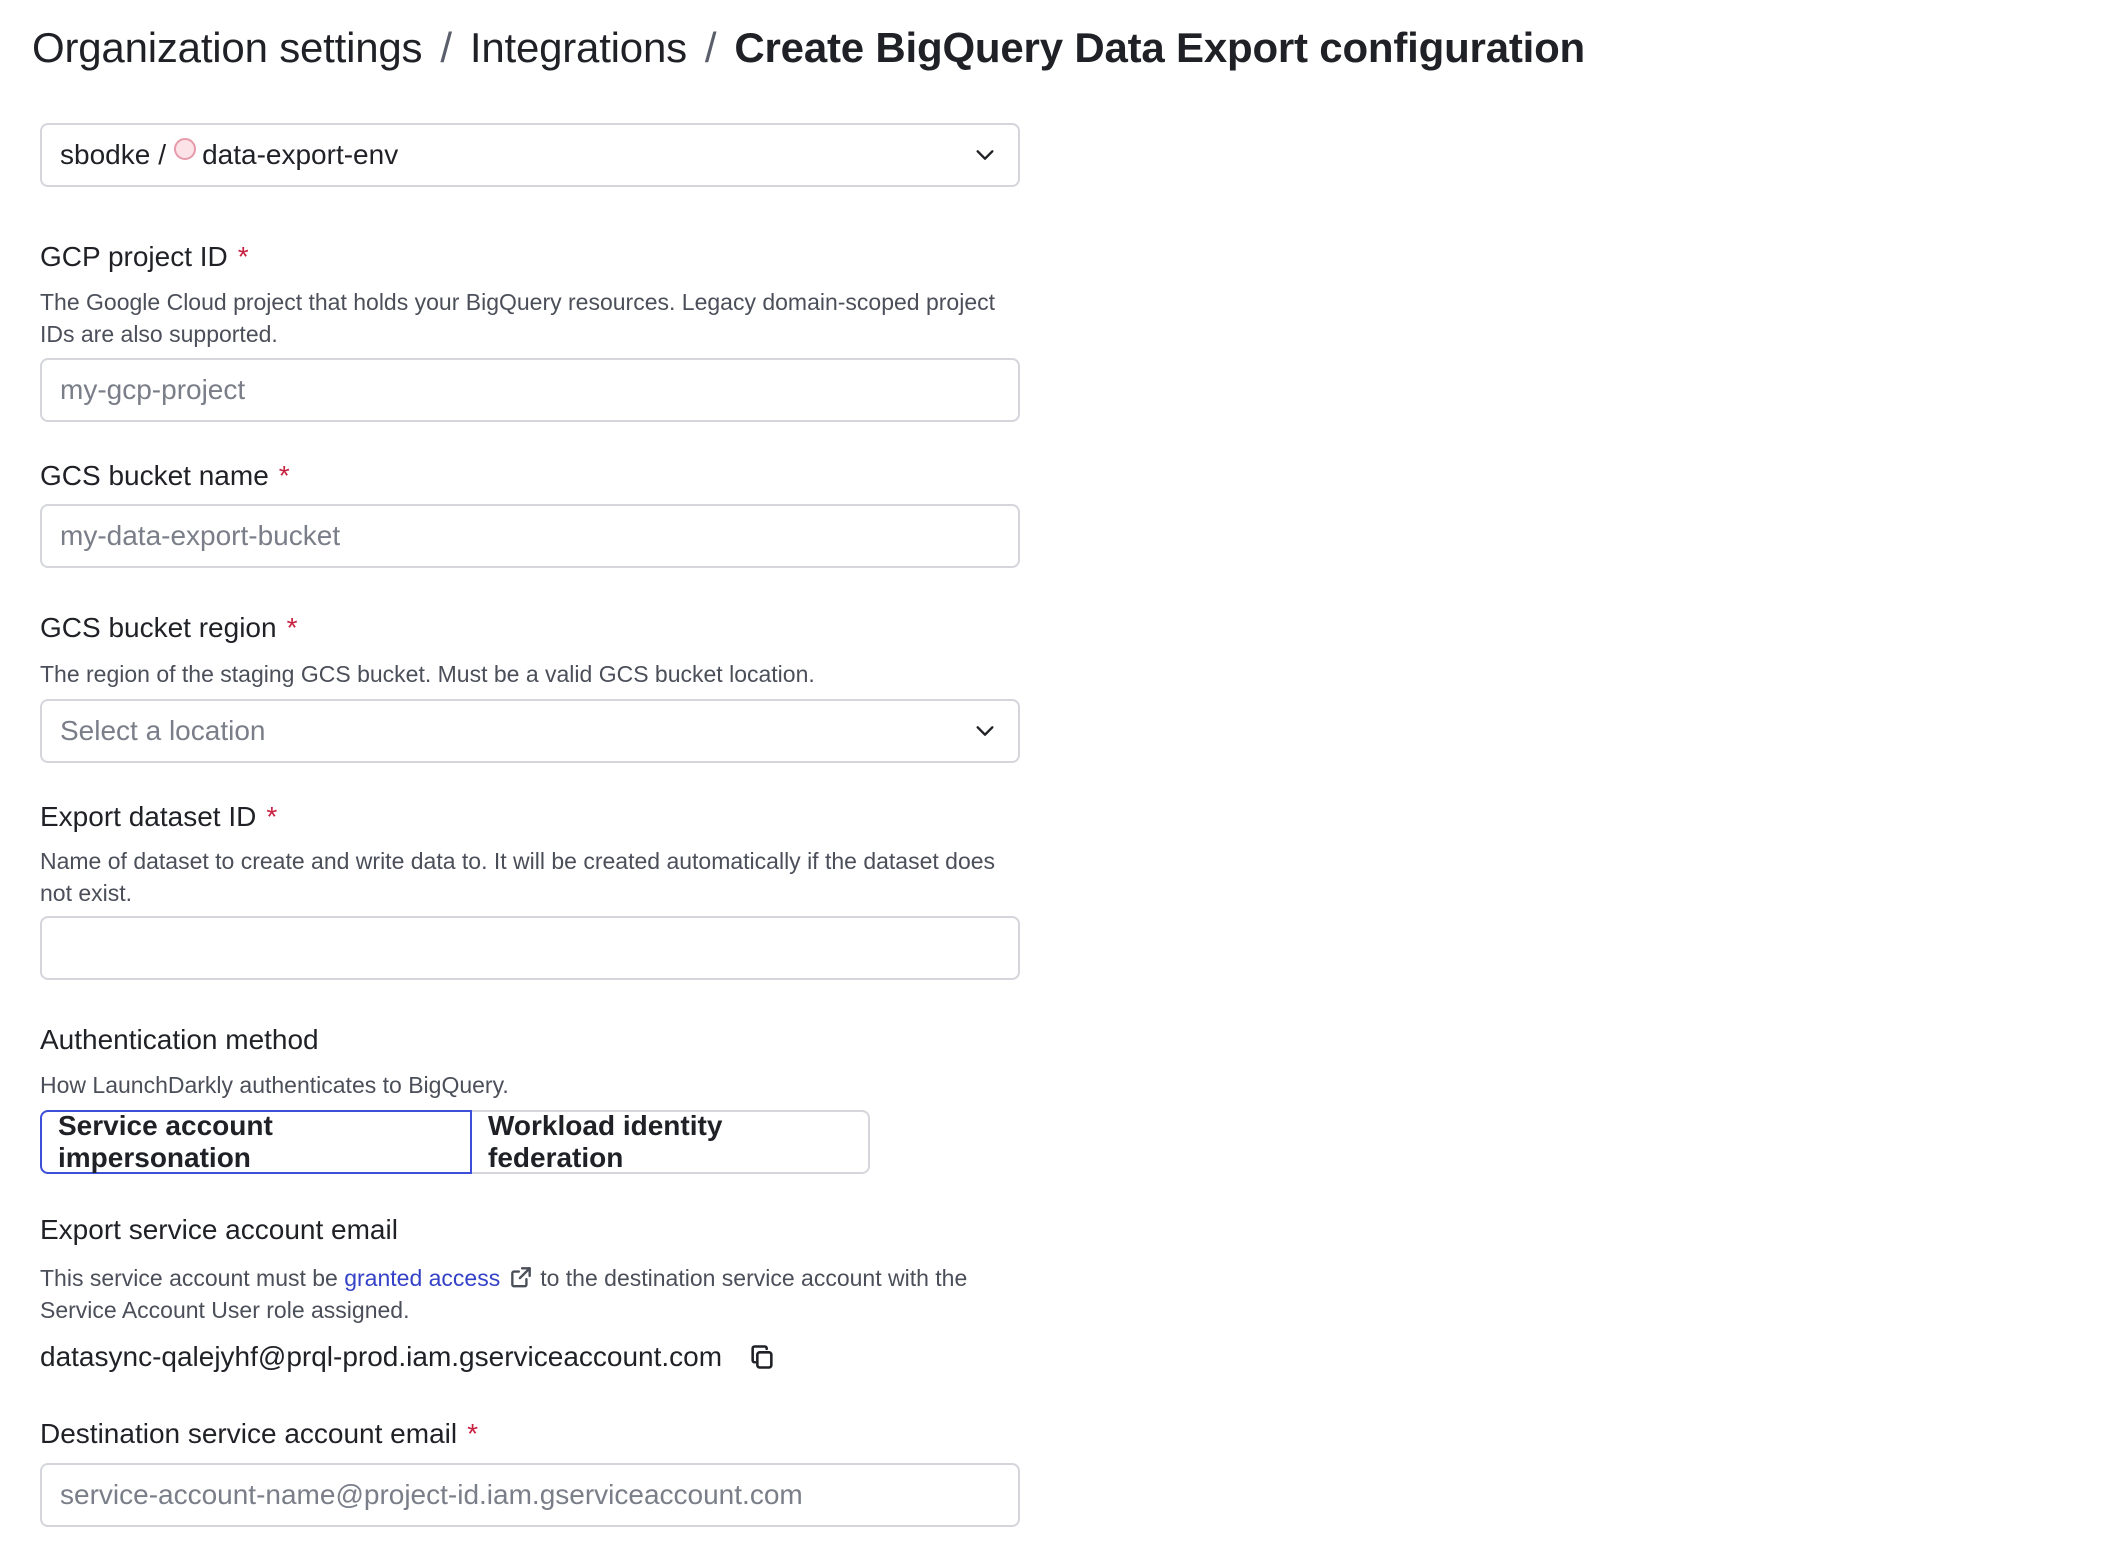 This screenshot has height=1554, width=2126. I want to click on breadcrumb-organization-settings: Organization settings, so click(227, 48).